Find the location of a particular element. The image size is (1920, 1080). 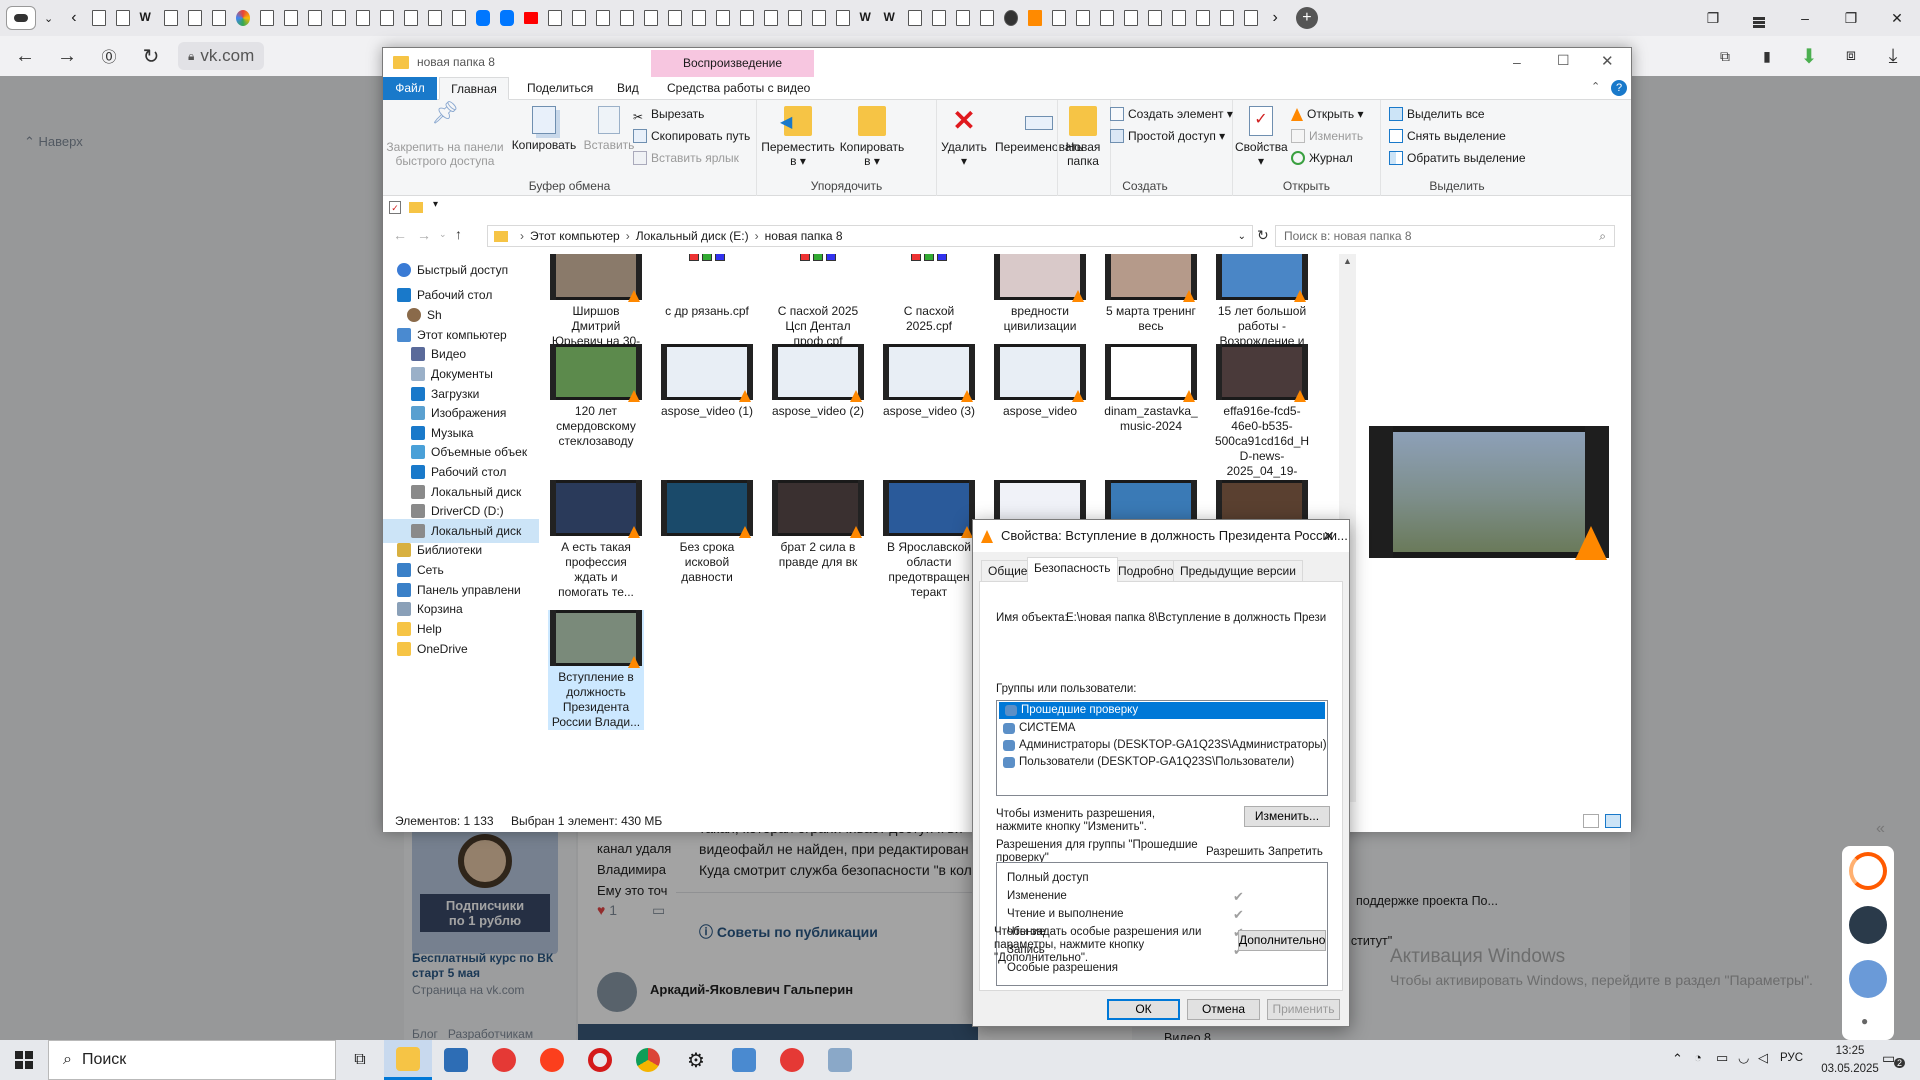

browser-close-button: ✕ is located at coordinates (1897, 18).